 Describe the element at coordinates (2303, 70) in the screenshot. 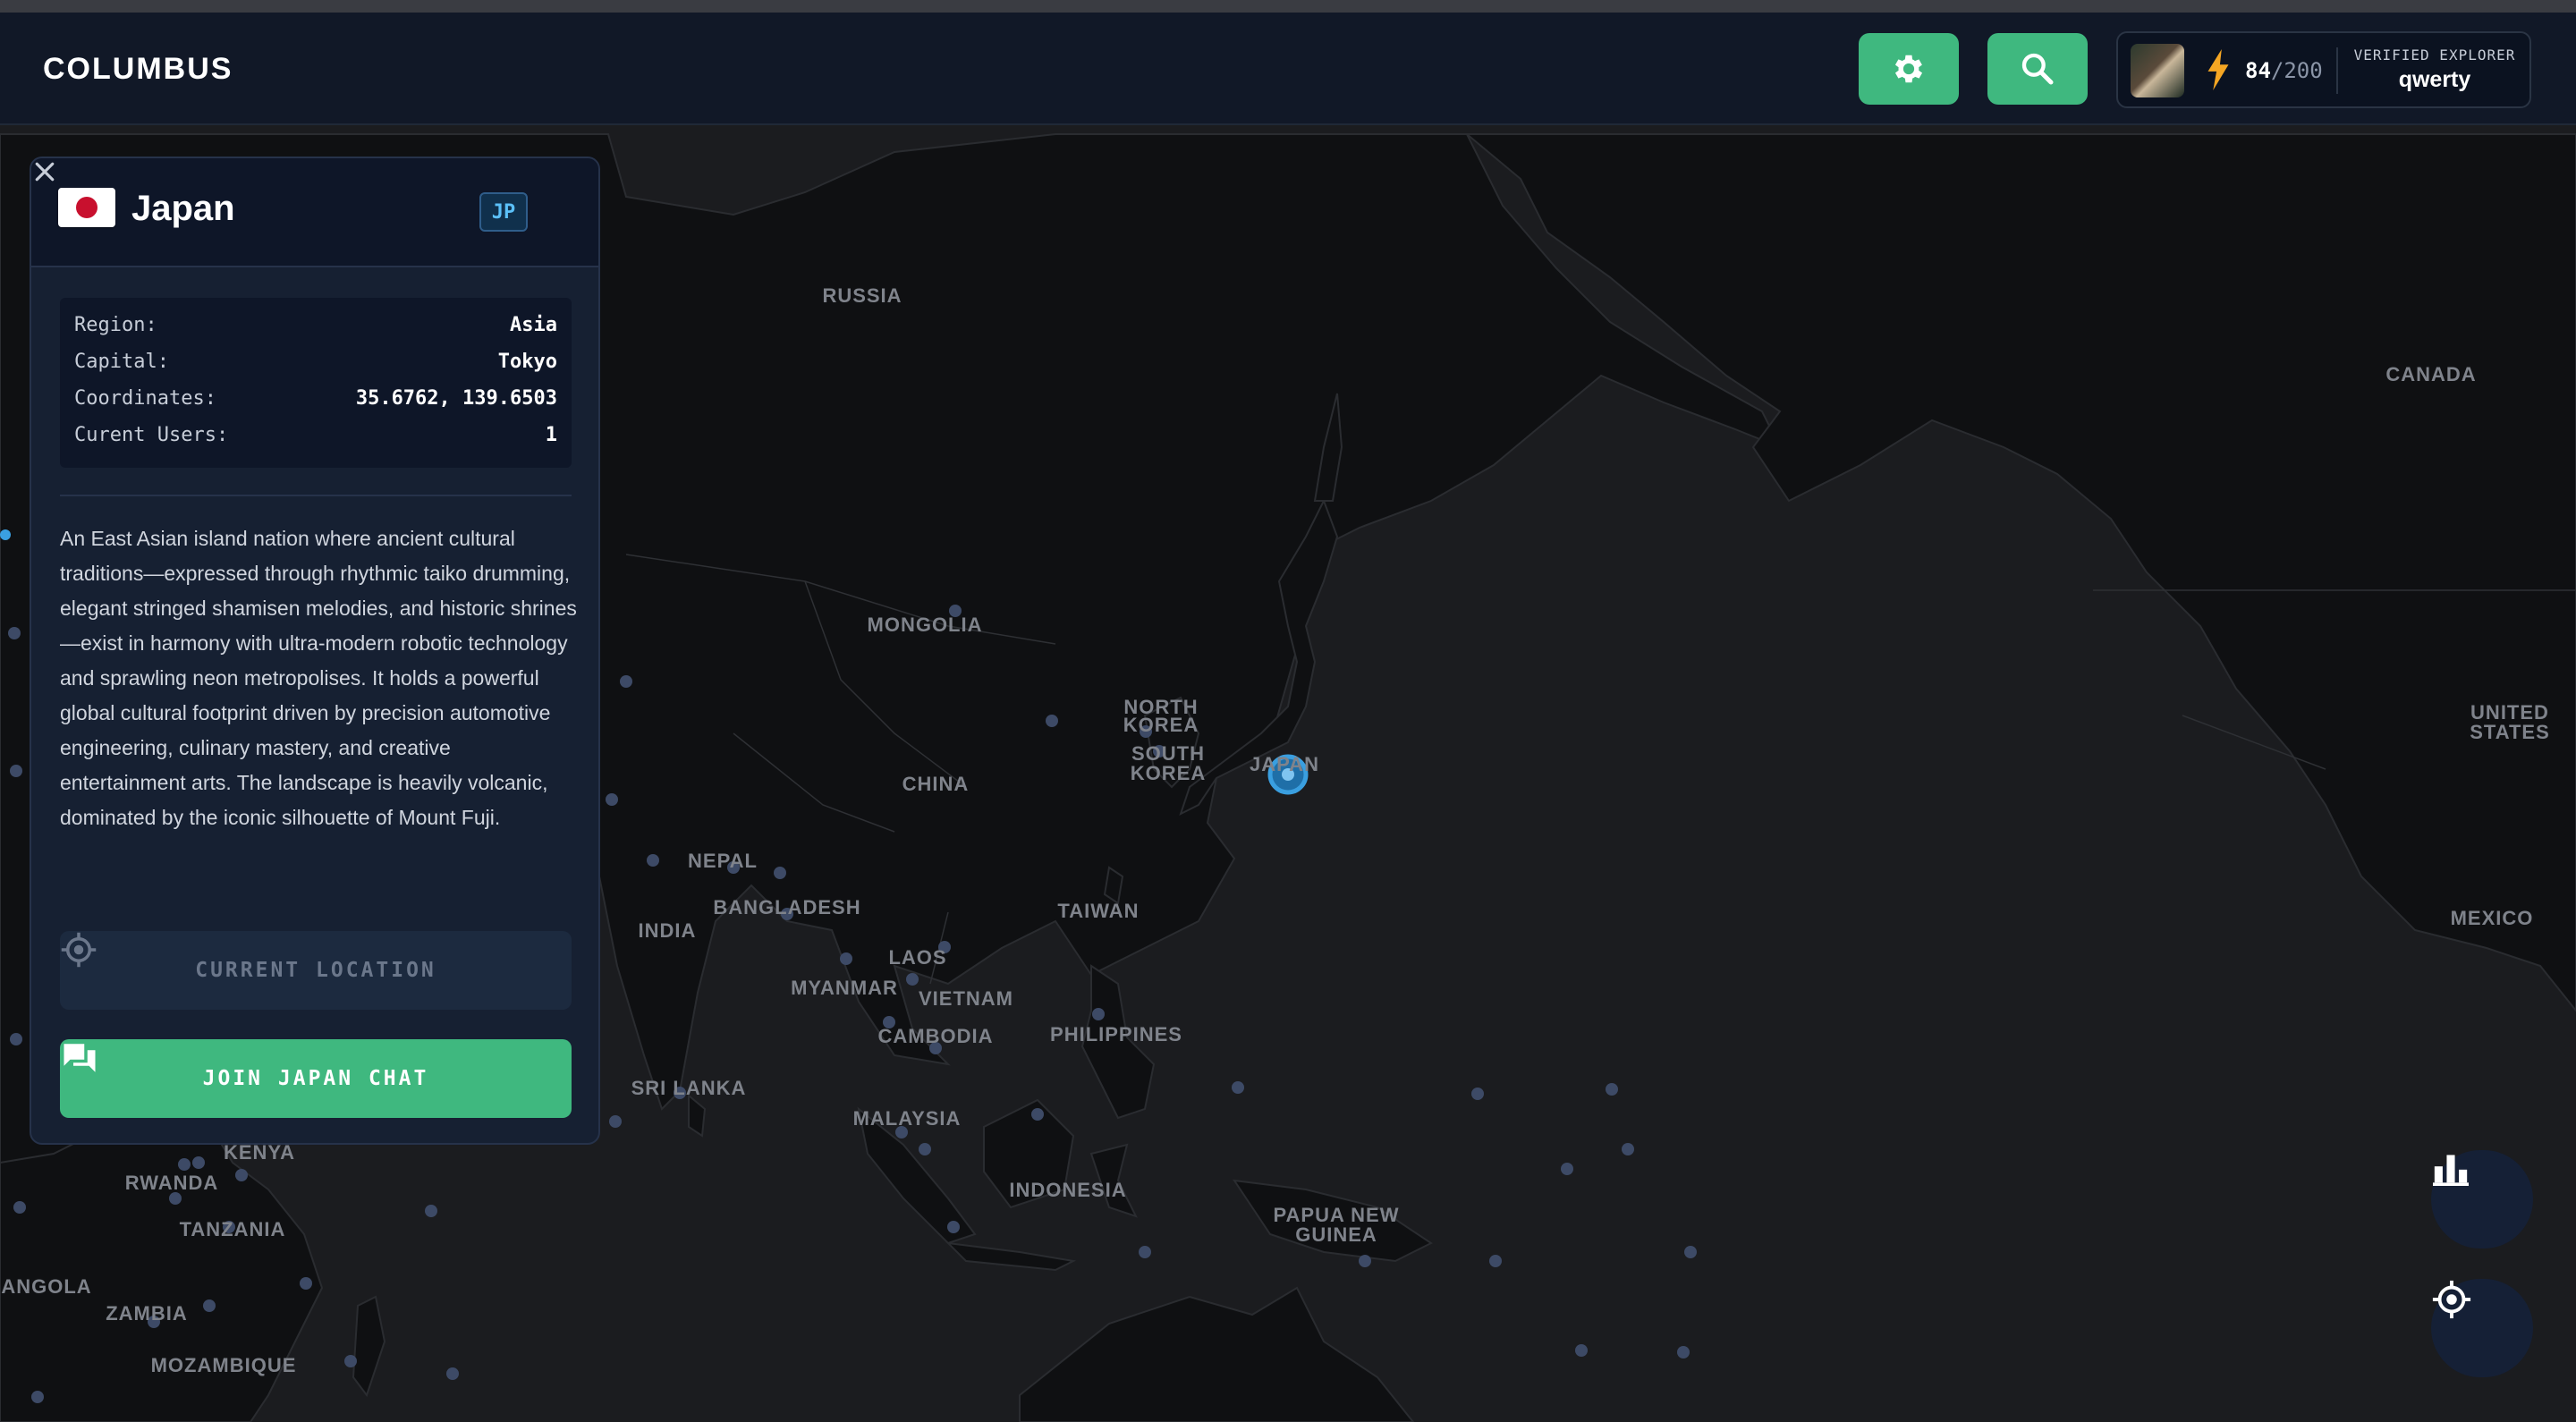

I see `xp-max: 200` at that location.